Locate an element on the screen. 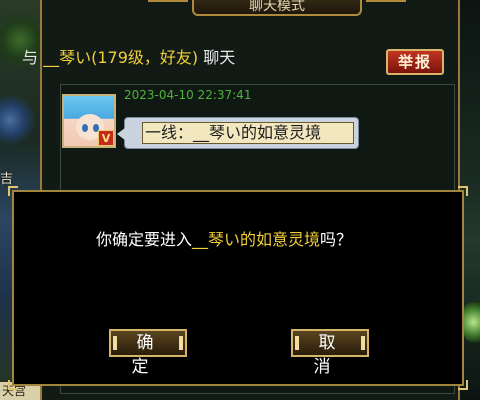 Image resolution: width=480 pixels, height=400 pixels. chat-window-title: 聊天模式 is located at coordinates (277, 8).